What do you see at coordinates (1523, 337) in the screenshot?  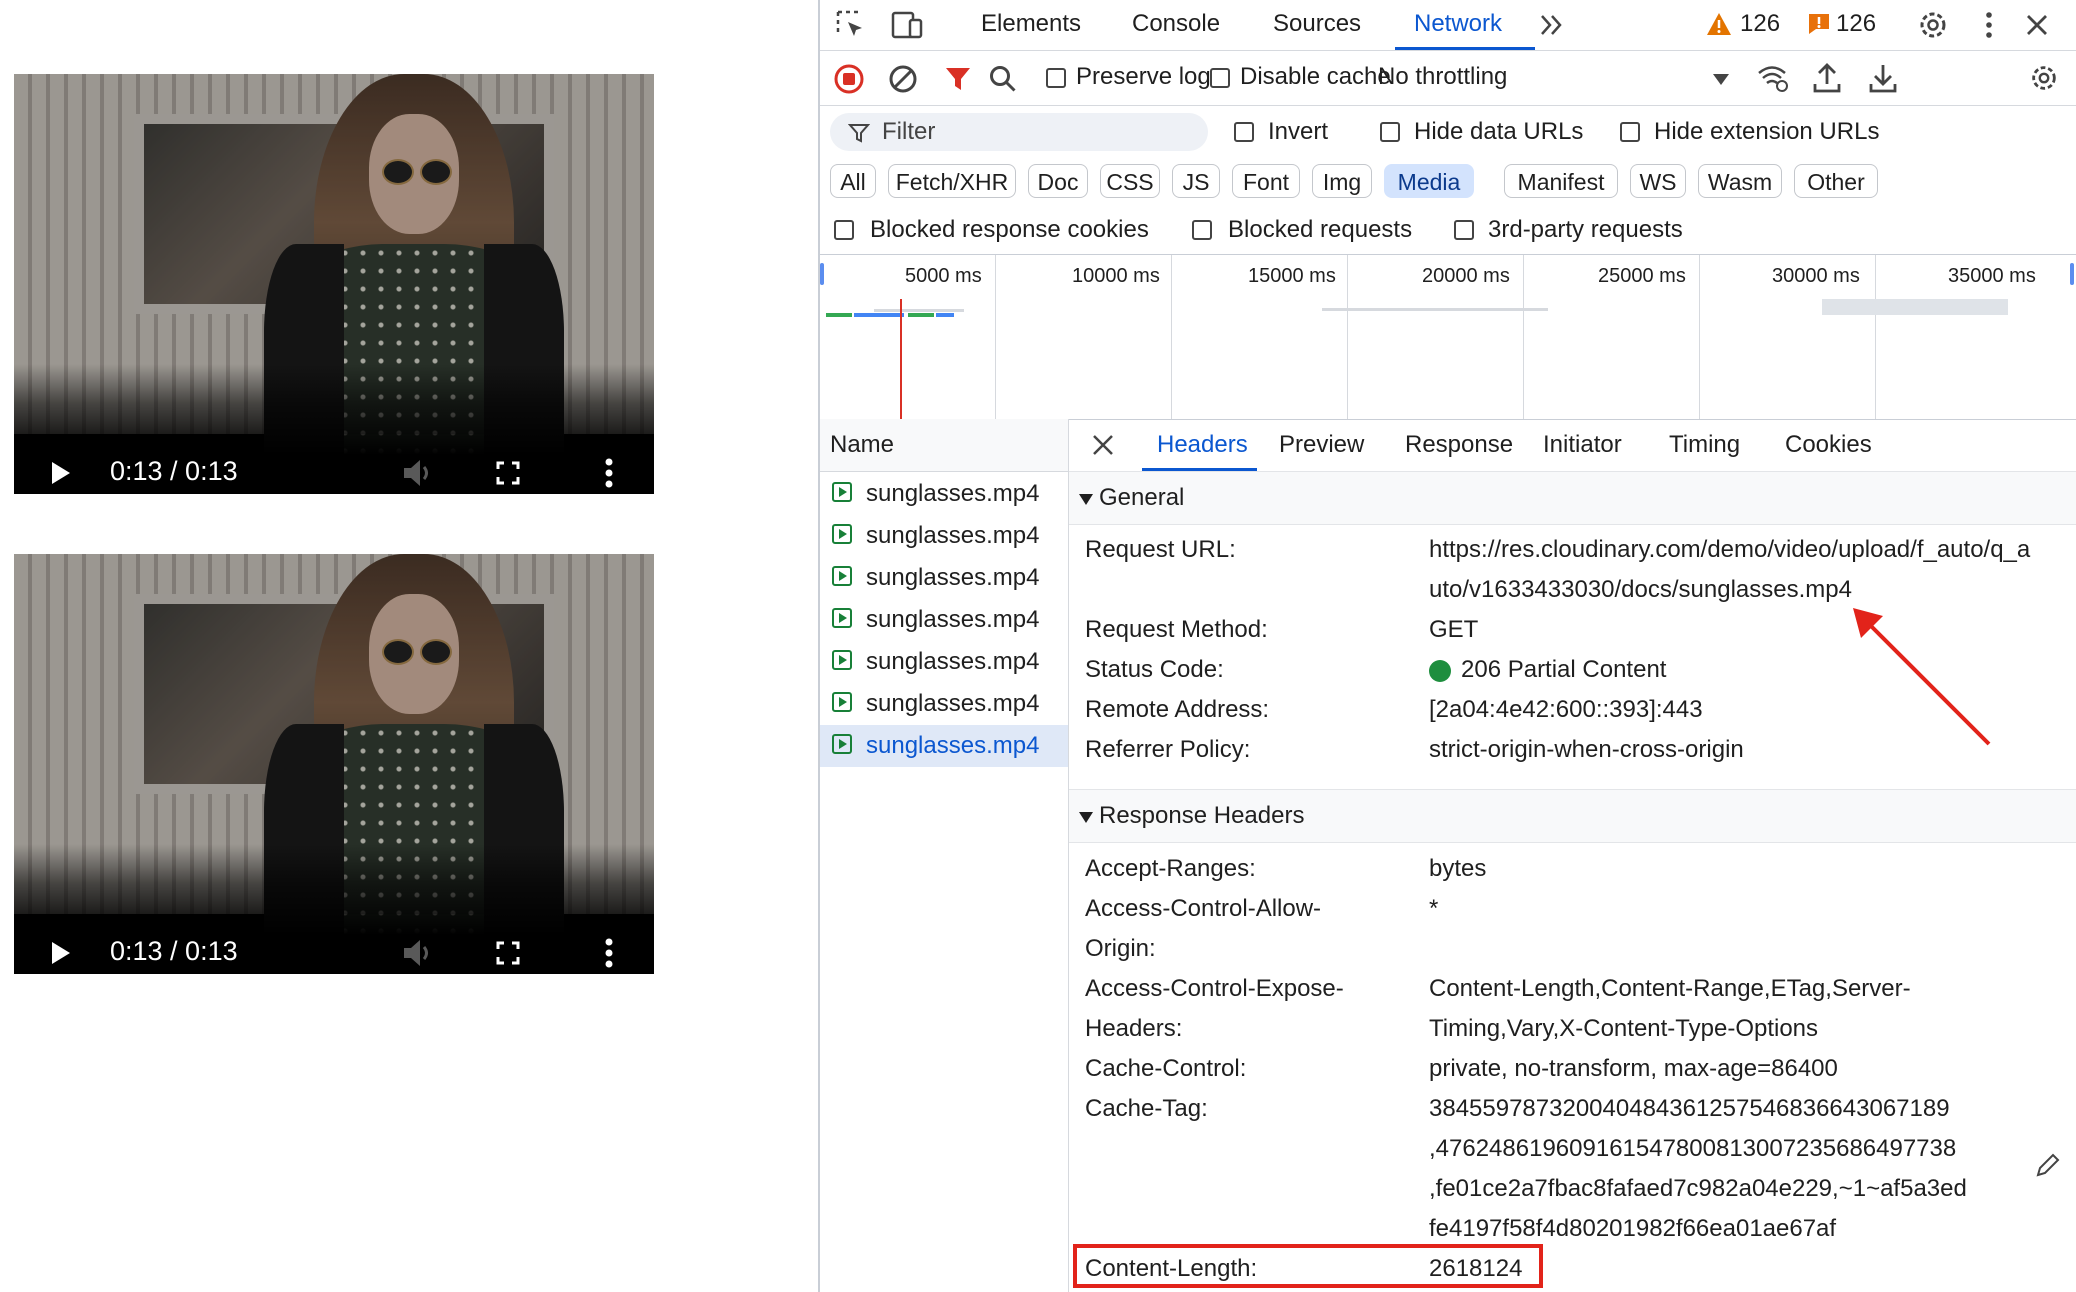 I see `grid-line` at bounding box center [1523, 337].